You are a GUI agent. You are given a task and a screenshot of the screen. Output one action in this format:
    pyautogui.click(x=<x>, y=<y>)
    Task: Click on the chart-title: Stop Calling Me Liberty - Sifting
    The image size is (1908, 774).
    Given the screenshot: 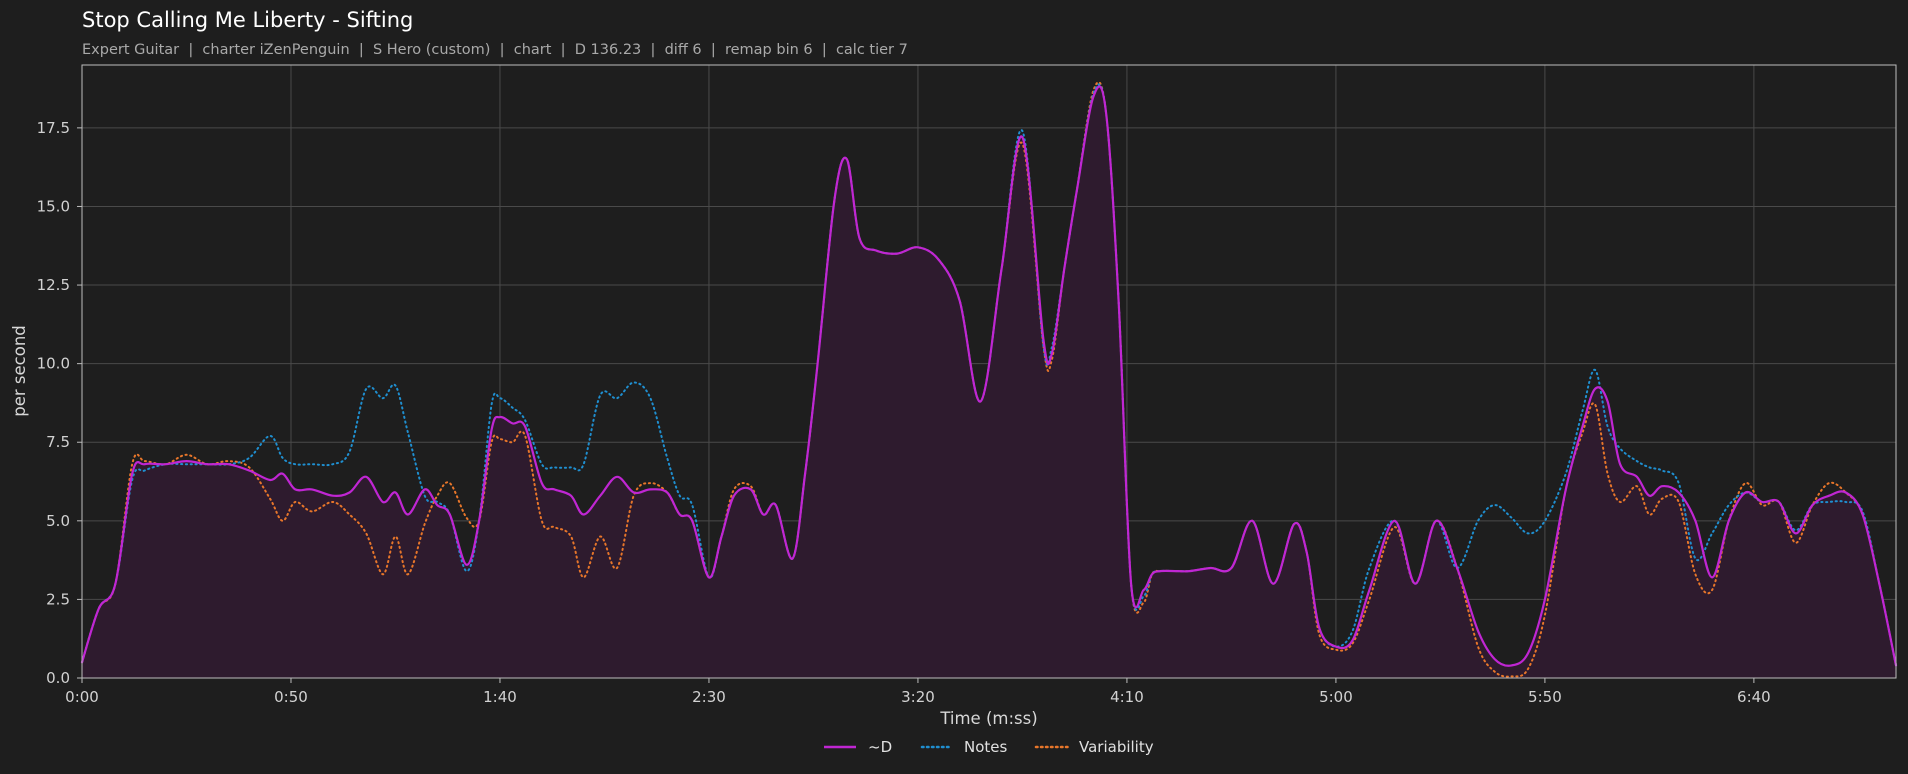 What is the action you would take?
    pyautogui.click(x=247, y=20)
    